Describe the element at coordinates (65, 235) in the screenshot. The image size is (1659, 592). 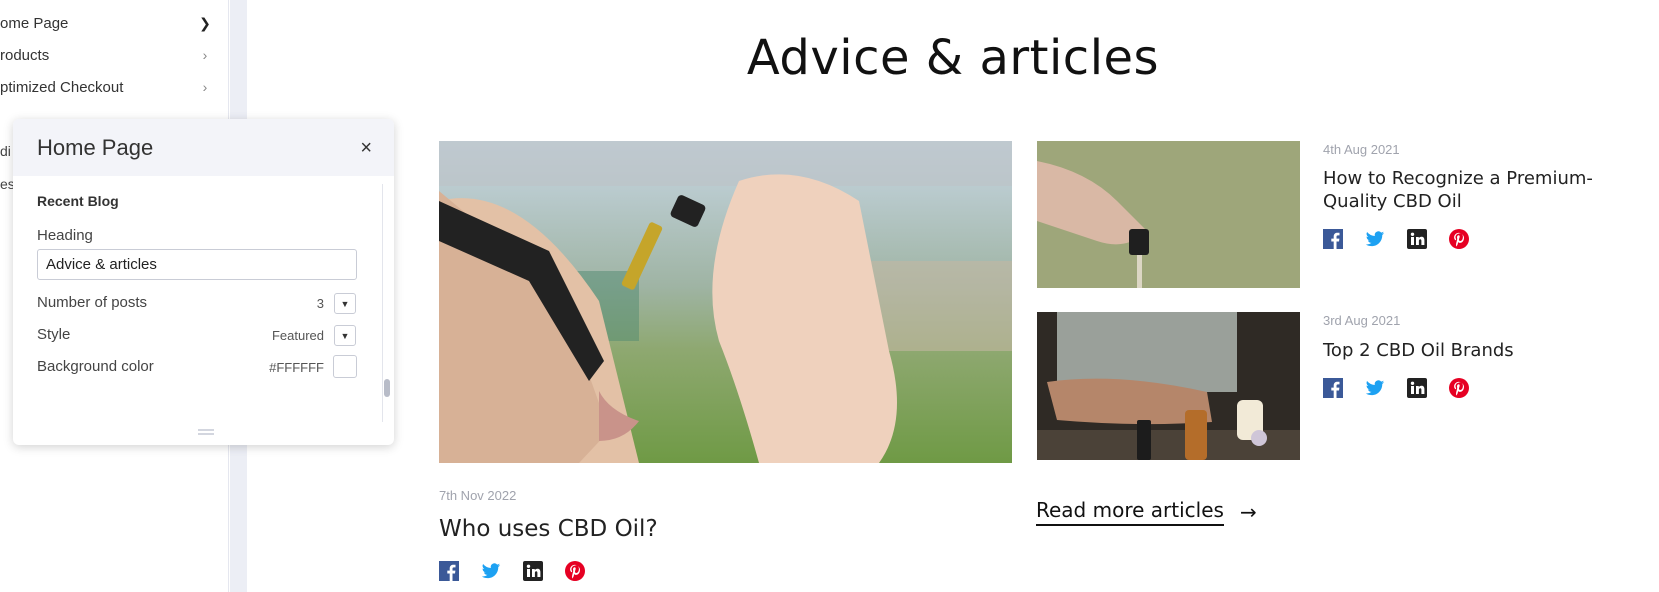
I see `heading-label: Heading` at that location.